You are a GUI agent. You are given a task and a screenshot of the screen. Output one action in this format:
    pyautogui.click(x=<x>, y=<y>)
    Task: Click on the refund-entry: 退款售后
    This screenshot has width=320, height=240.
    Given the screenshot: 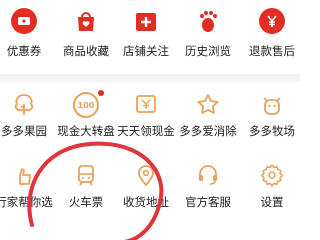 What is the action you would take?
    pyautogui.click(x=272, y=33)
    